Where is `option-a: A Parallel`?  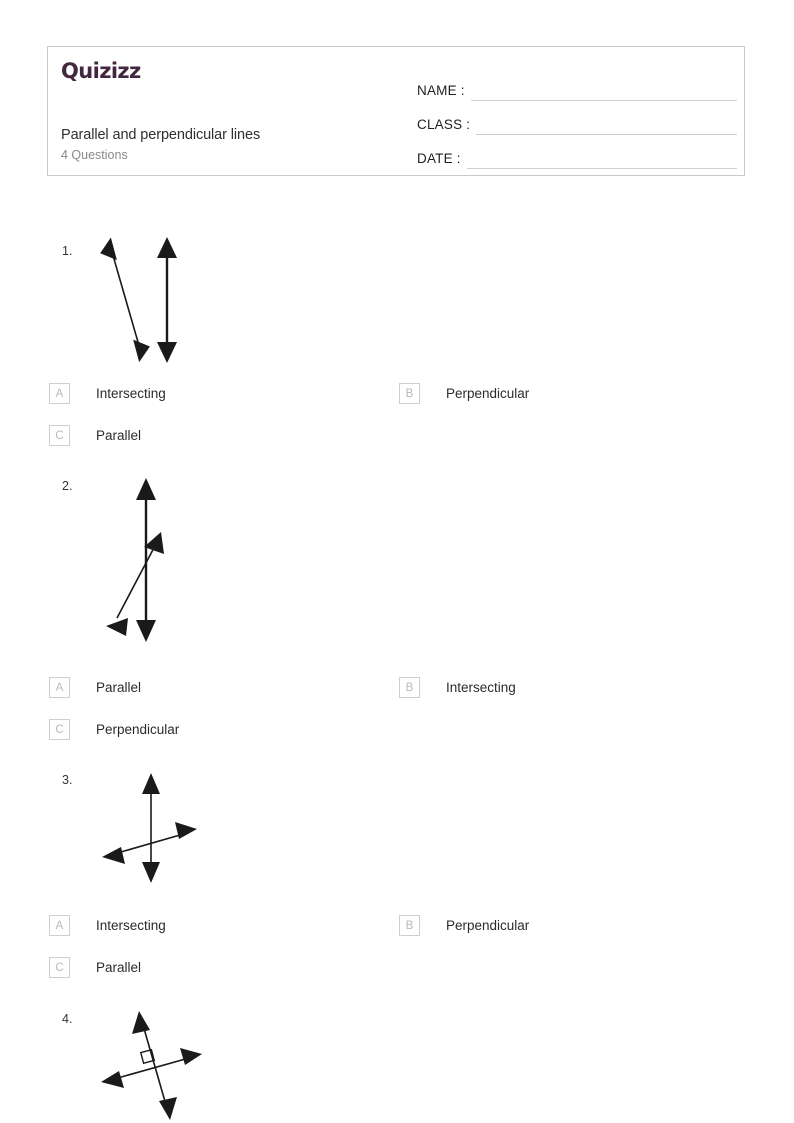 option-a: A Parallel is located at coordinates (224, 687).